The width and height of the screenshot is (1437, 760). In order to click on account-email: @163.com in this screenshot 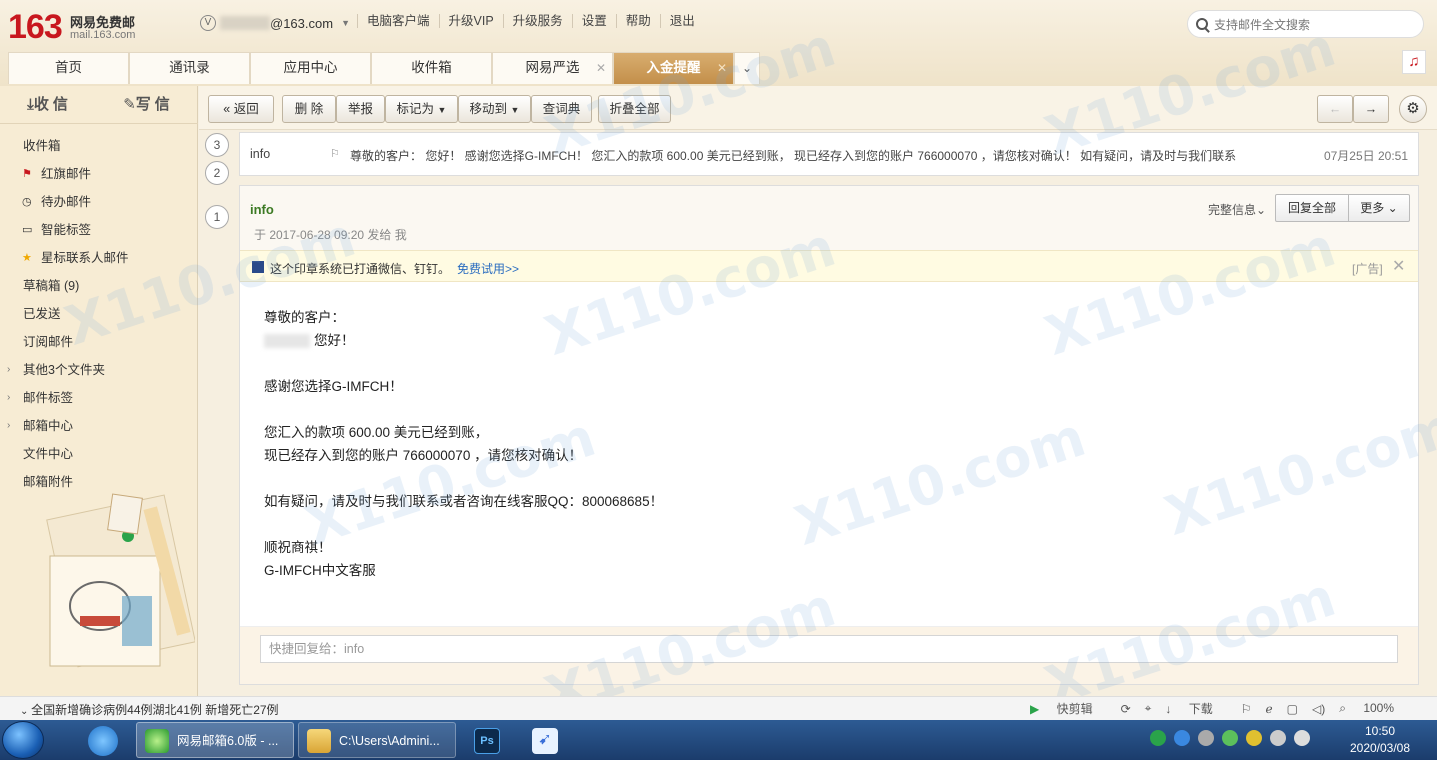, I will do `click(302, 23)`.